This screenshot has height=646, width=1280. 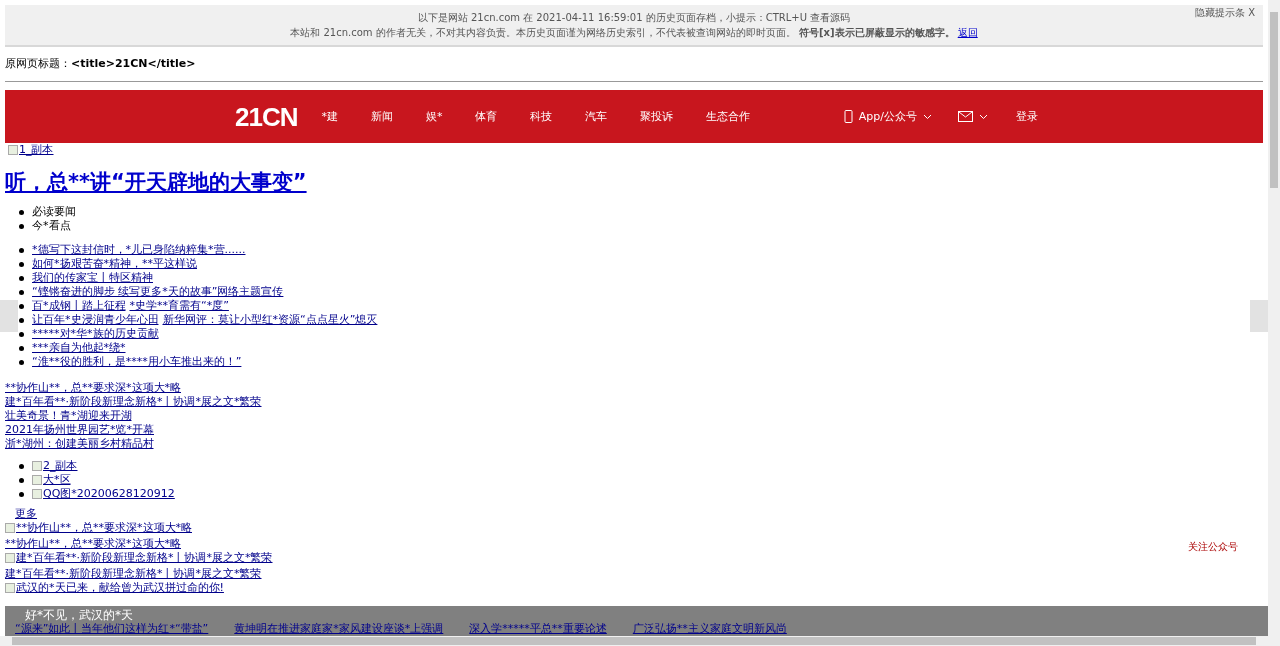 What do you see at coordinates (95, 320) in the screenshot?
I see `news-link: 让百年*史浸润青少年心田` at bounding box center [95, 320].